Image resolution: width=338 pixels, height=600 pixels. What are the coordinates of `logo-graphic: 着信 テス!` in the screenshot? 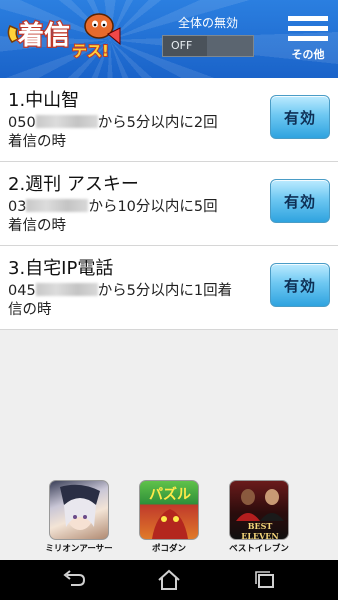 It's located at (64, 37).